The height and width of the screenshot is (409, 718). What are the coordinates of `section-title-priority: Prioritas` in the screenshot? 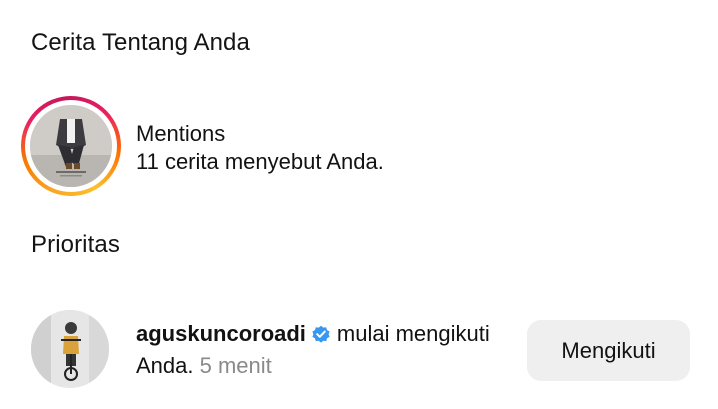 It's located at (75, 244).